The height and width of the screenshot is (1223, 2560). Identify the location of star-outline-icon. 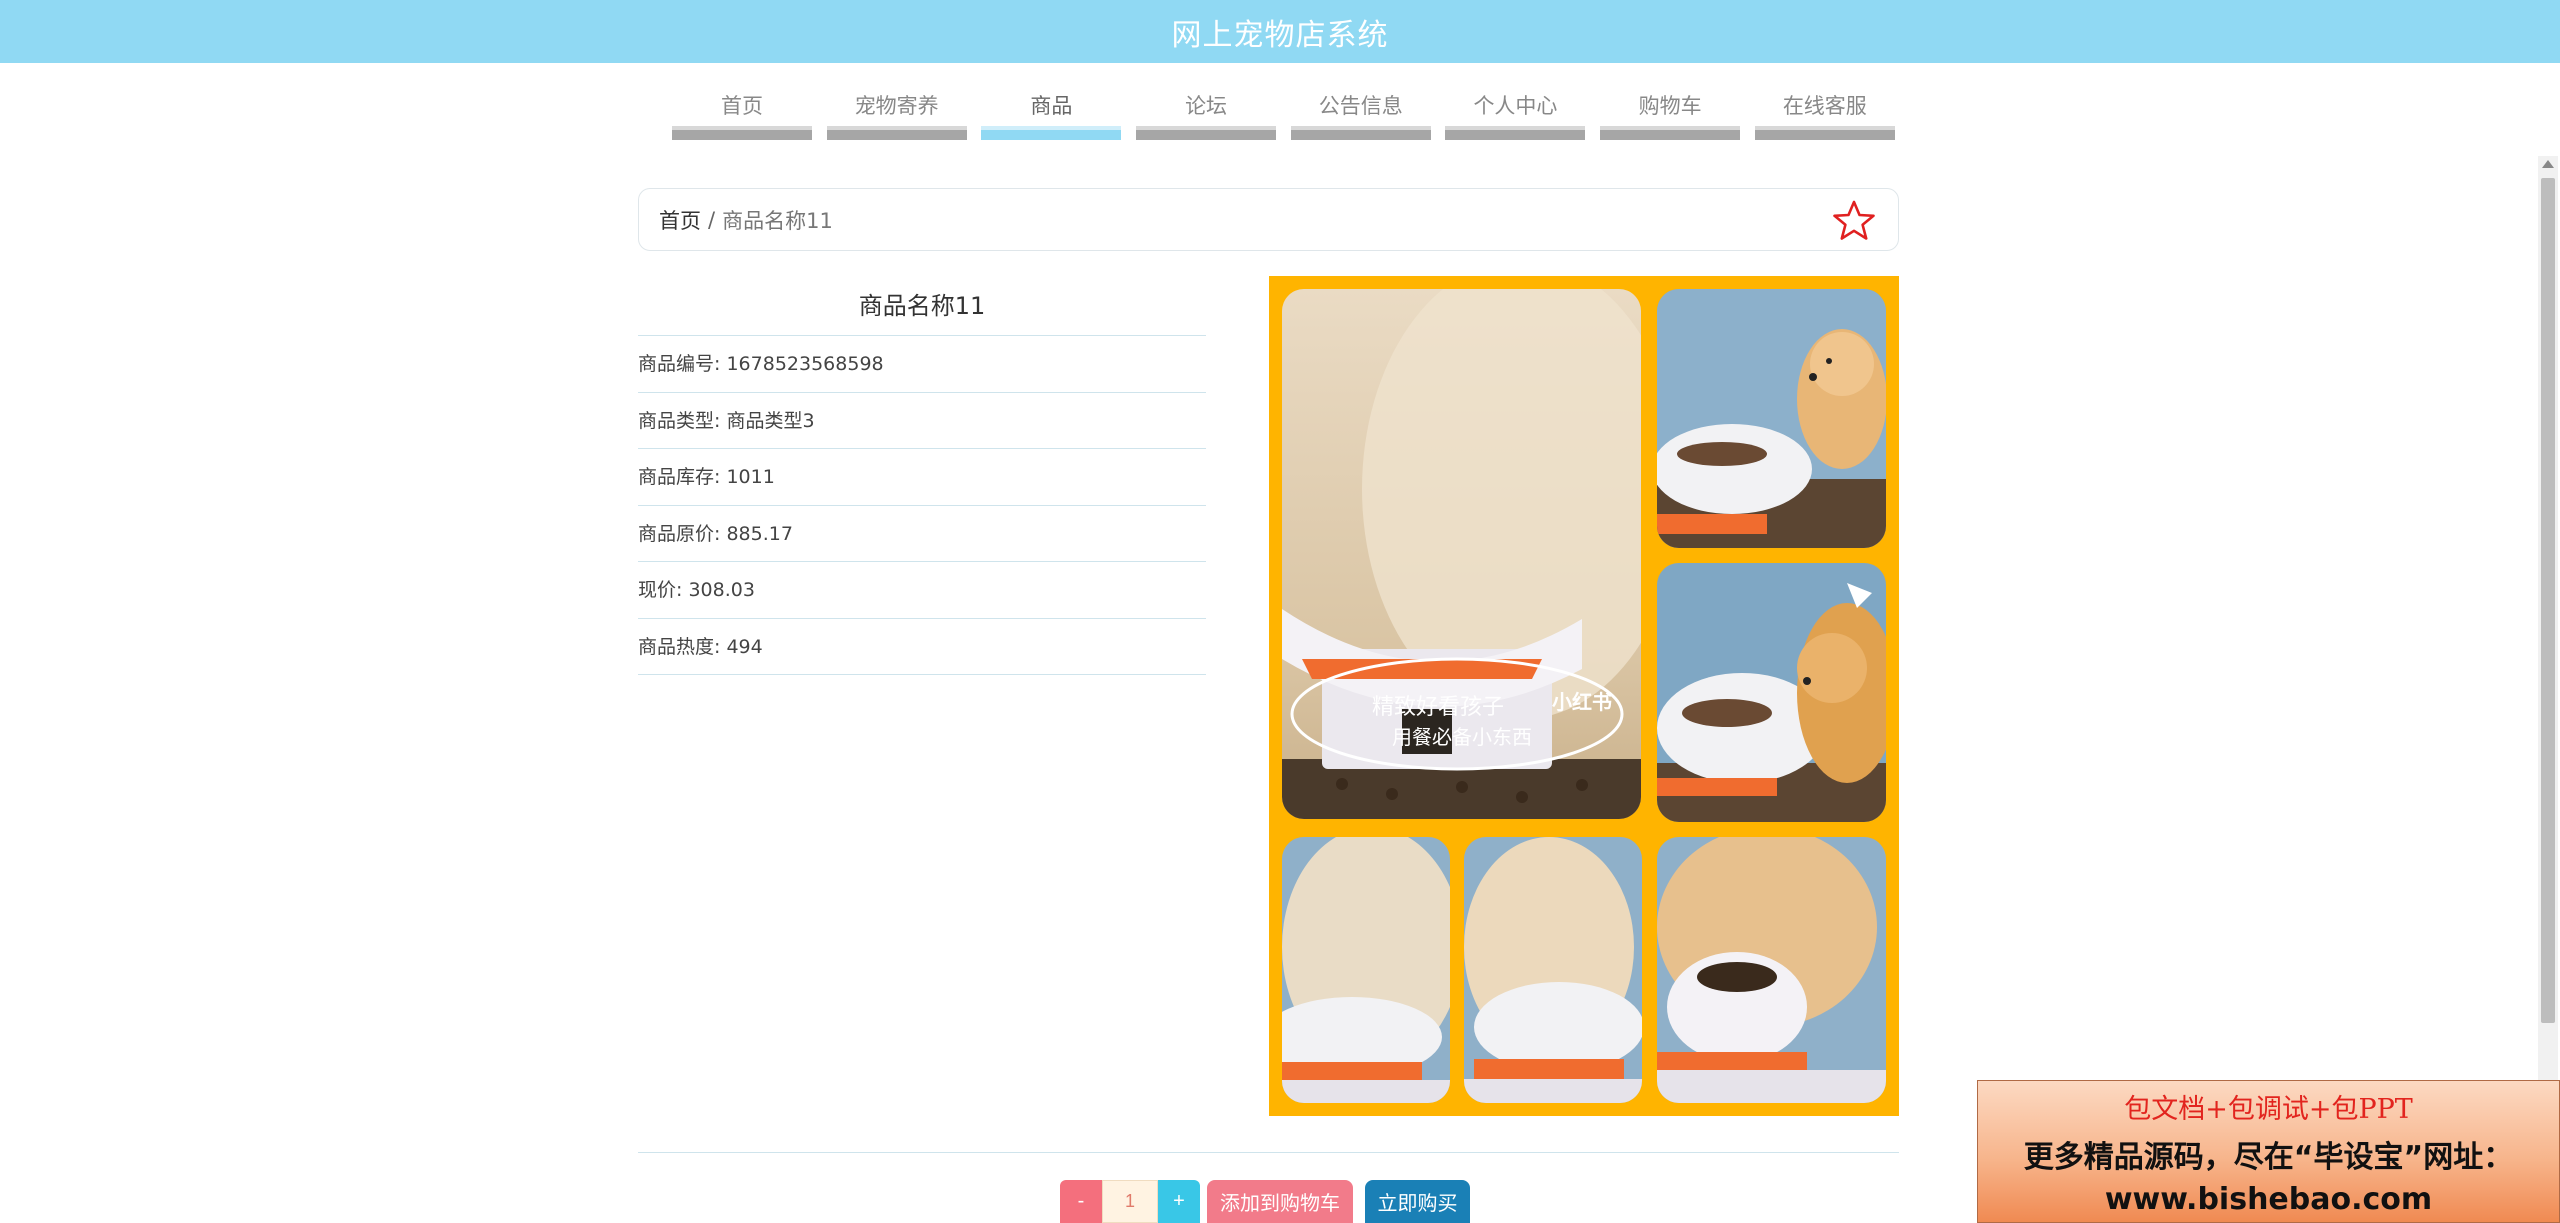
(1854, 221).